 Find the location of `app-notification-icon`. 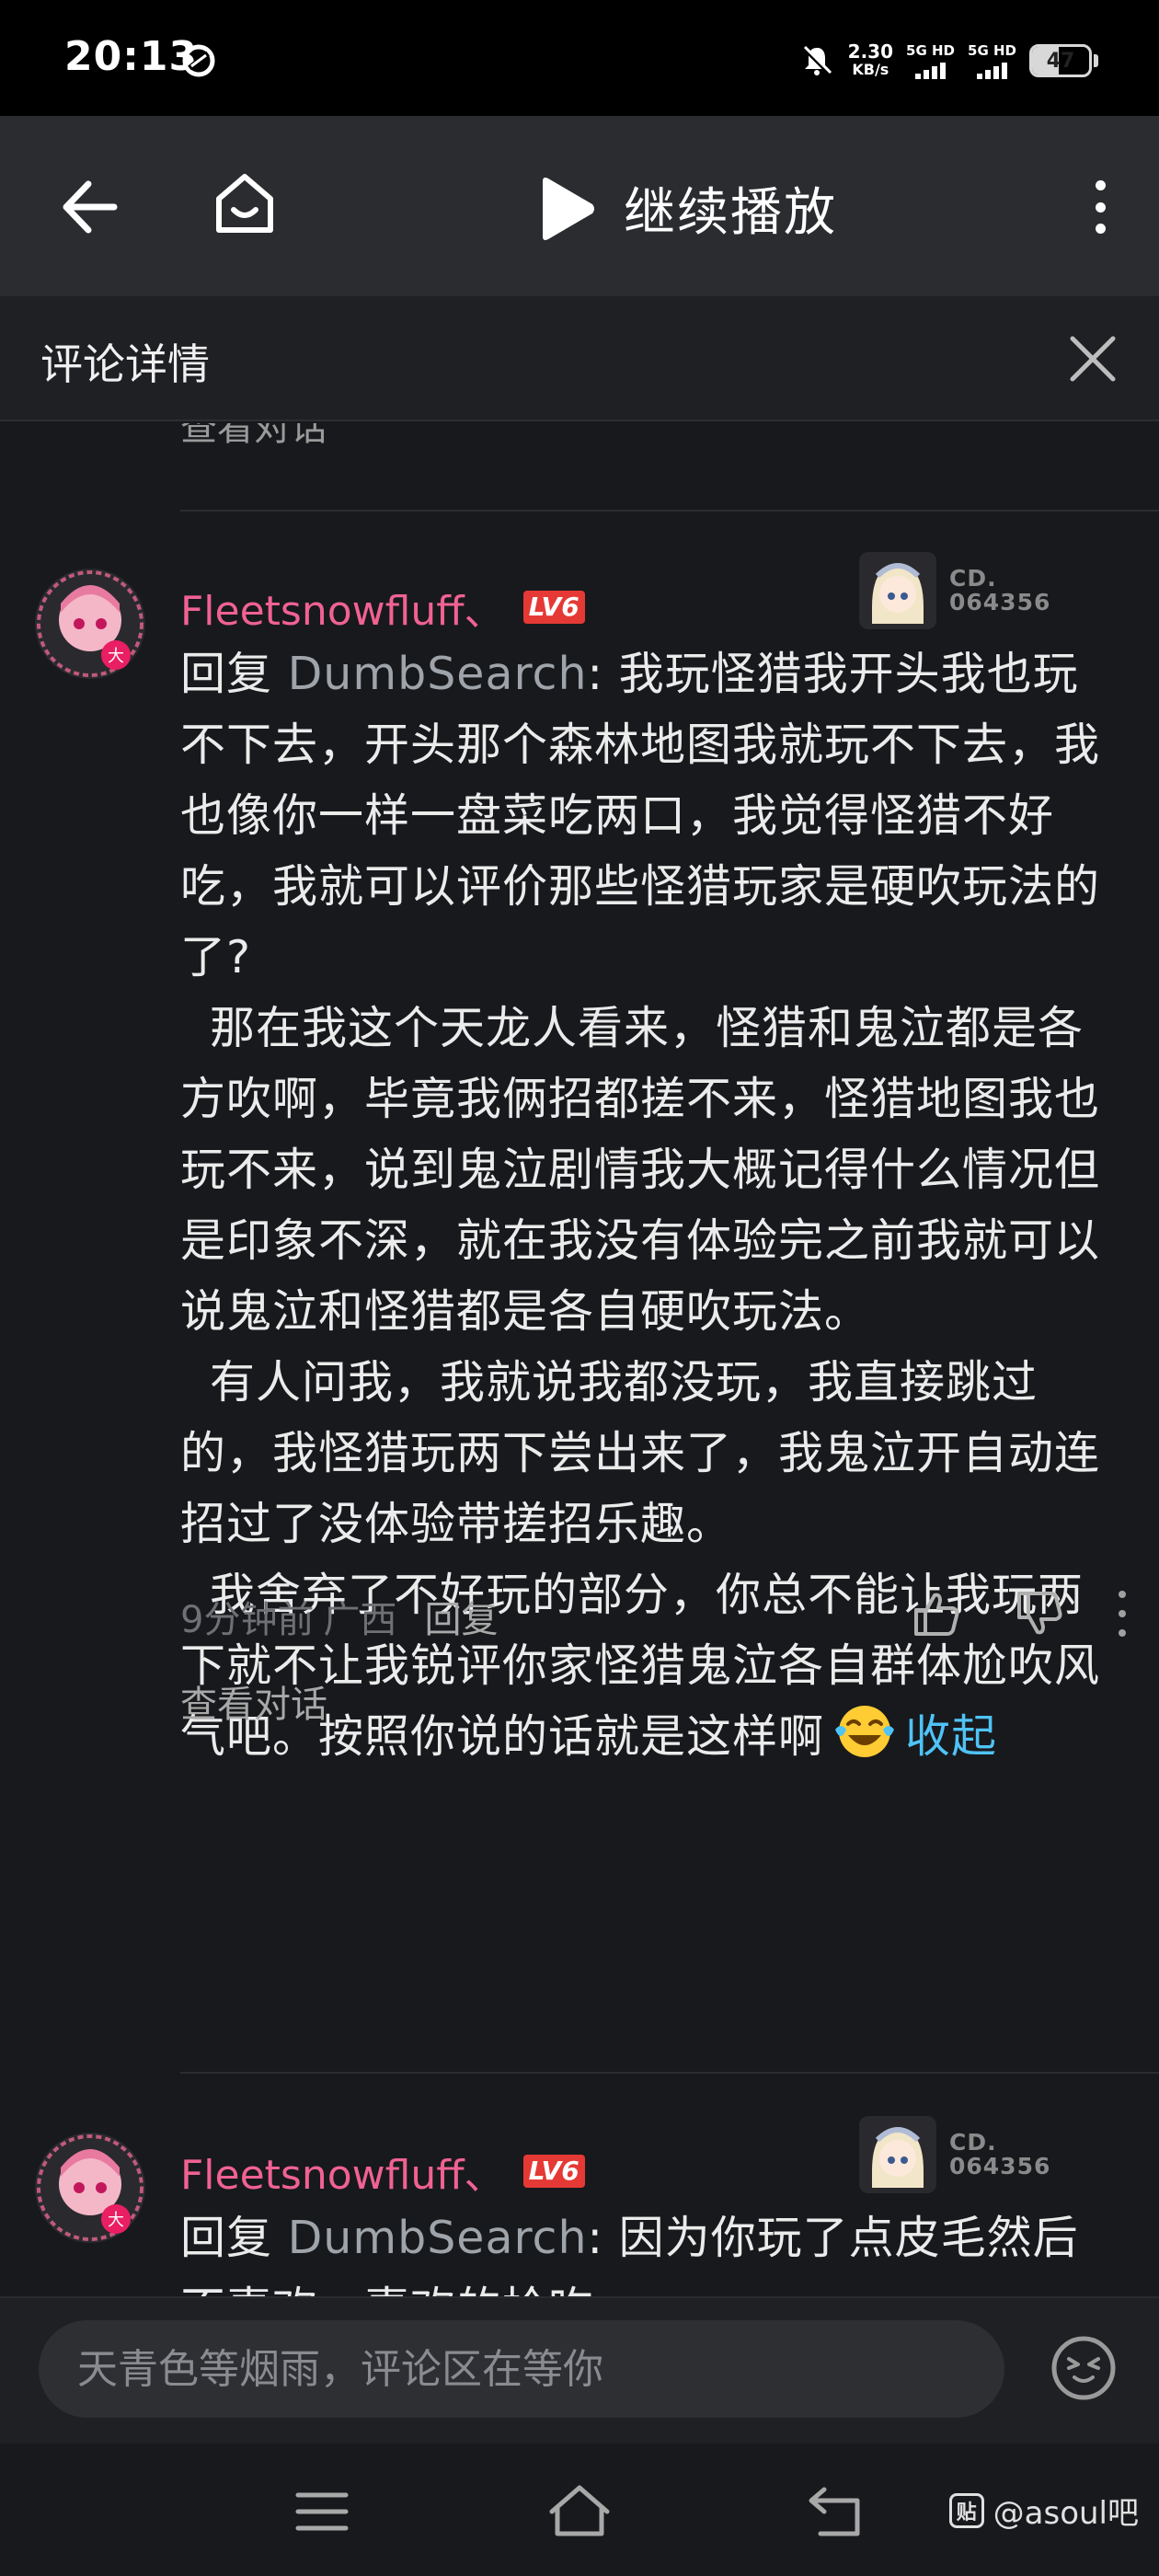

app-notification-icon is located at coordinates (198, 60).